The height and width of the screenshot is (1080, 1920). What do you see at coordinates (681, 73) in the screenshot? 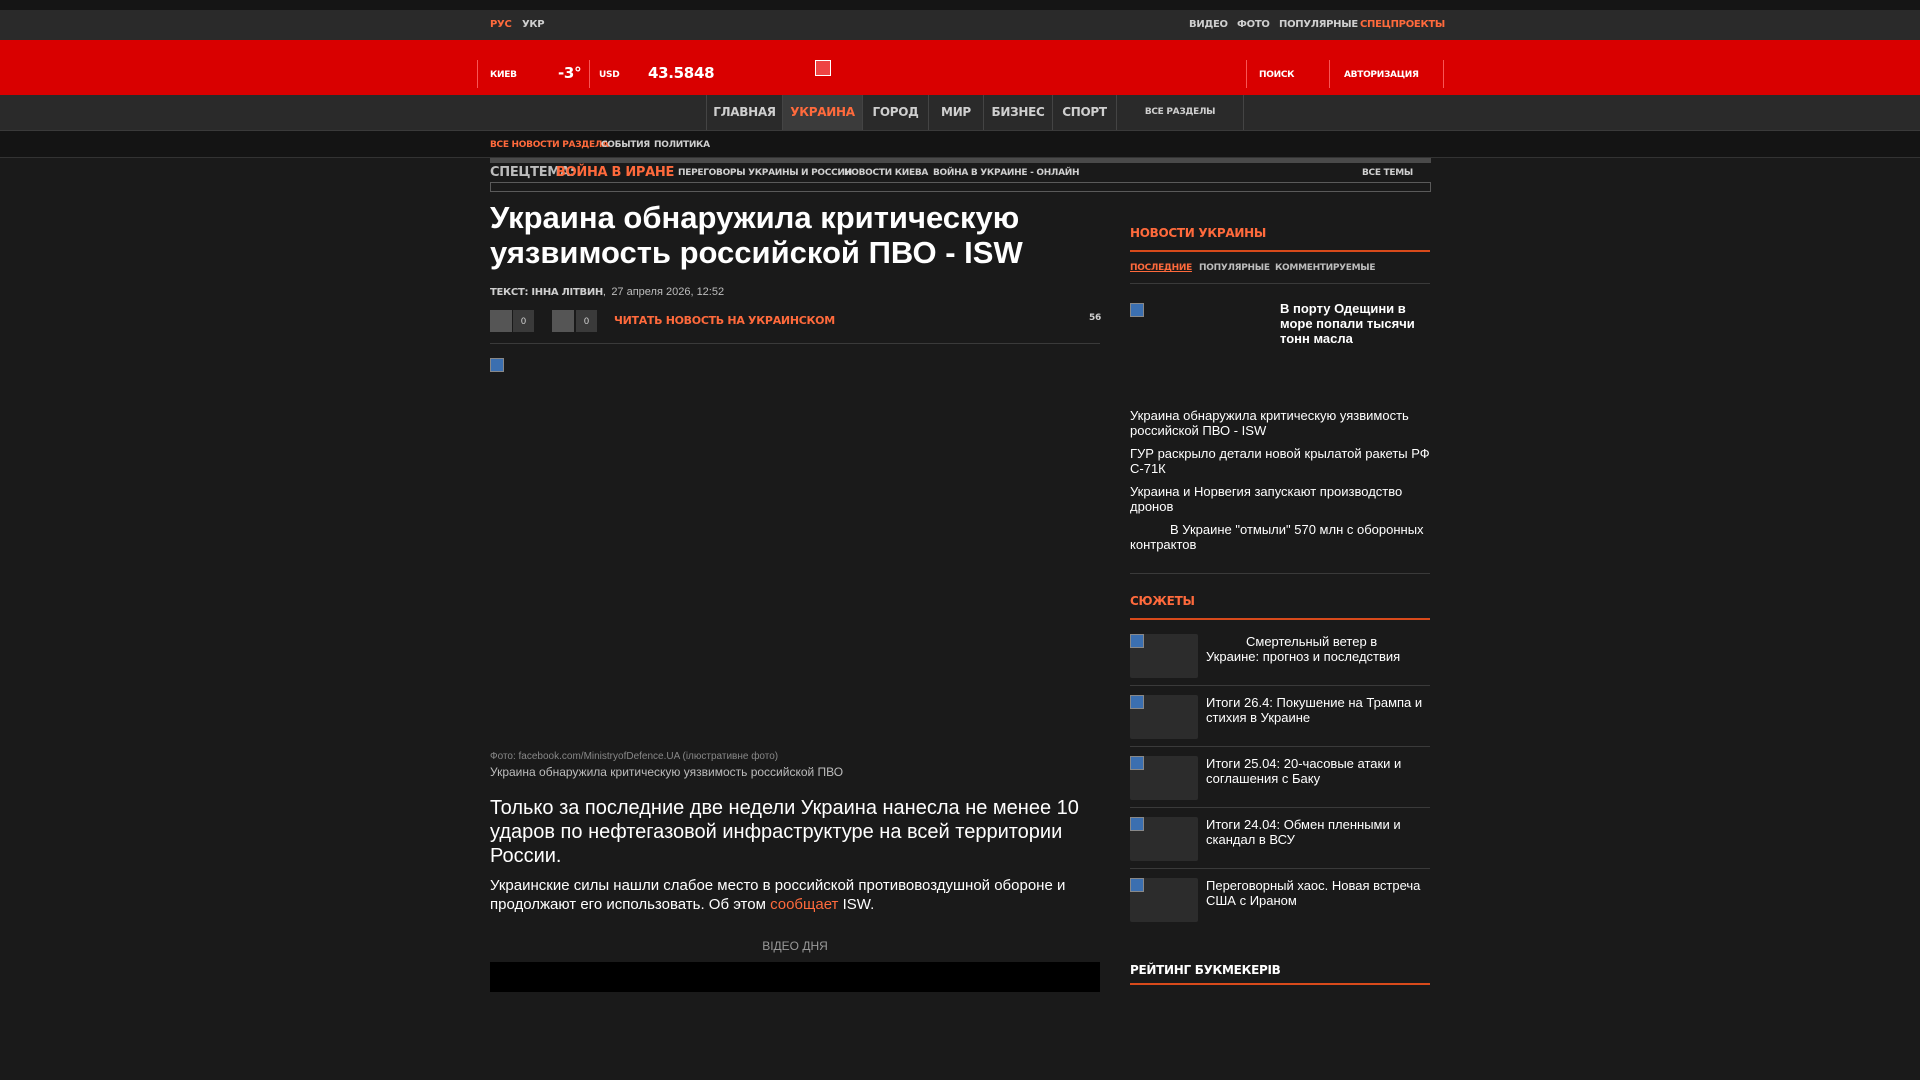
I see `currency-rate: 43.5848` at bounding box center [681, 73].